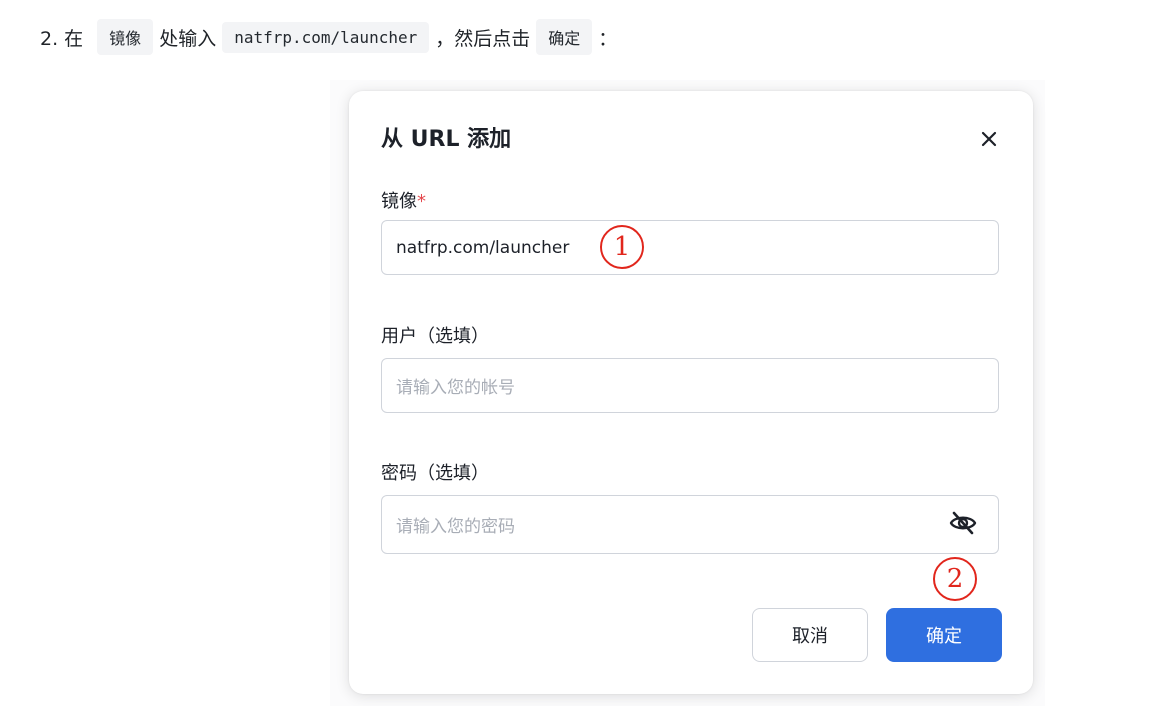 The height and width of the screenshot is (706, 1167). I want to click on instruction-middle: 处输入, so click(188, 38).